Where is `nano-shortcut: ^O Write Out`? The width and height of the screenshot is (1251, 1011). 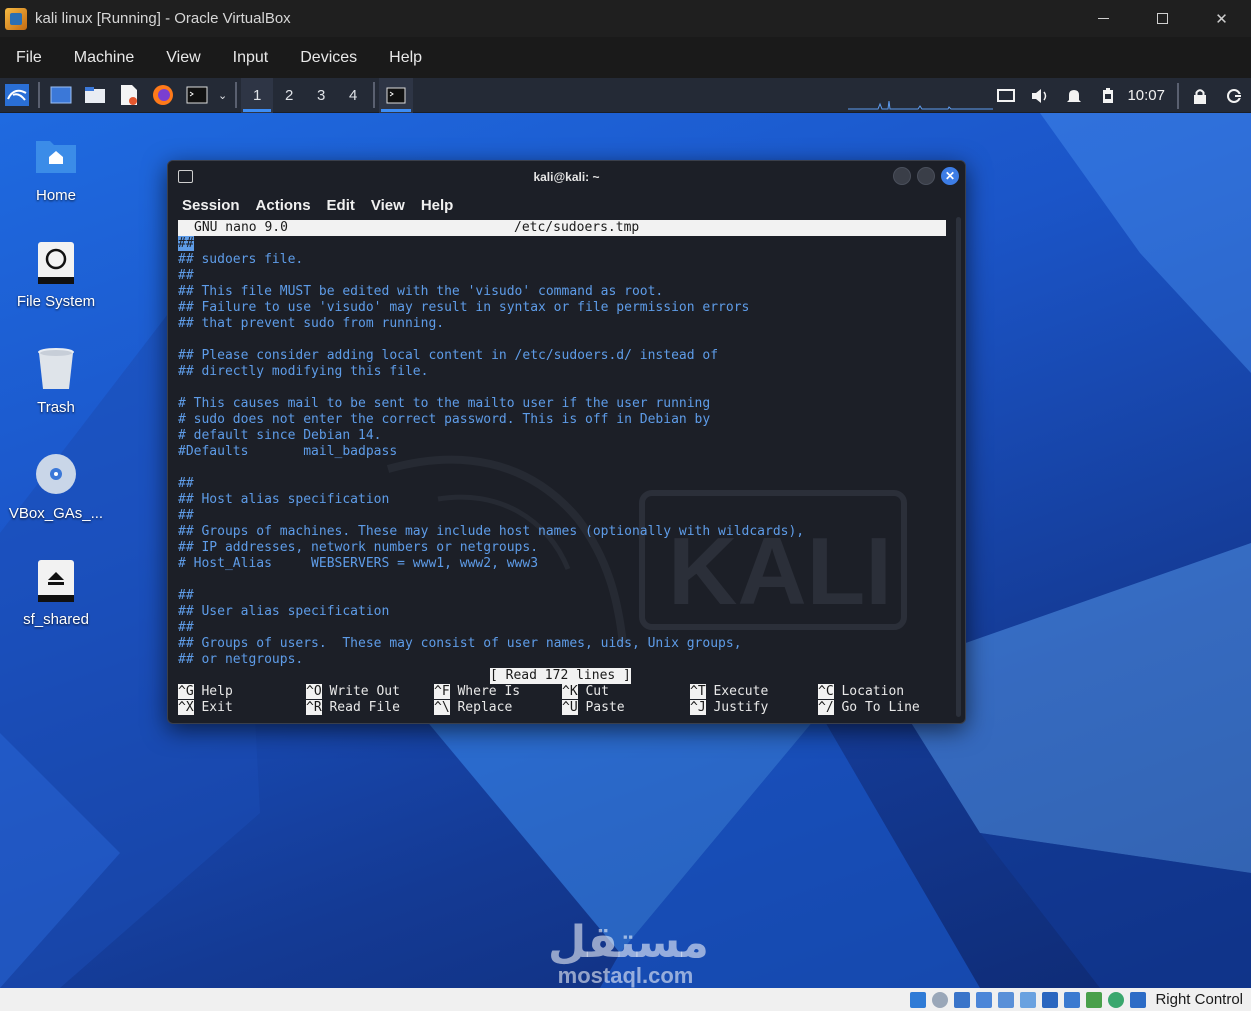
nano-shortcut: ^O Write Out is located at coordinates (353, 692).